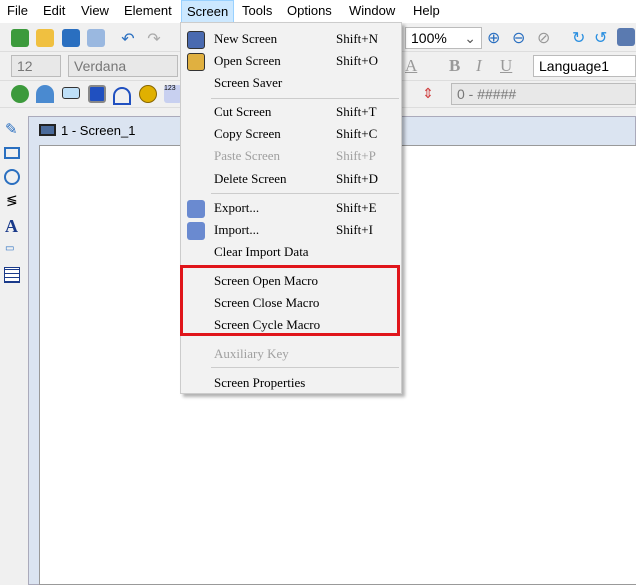 The image size is (636, 585). I want to click on highlight-box, so click(290, 300).